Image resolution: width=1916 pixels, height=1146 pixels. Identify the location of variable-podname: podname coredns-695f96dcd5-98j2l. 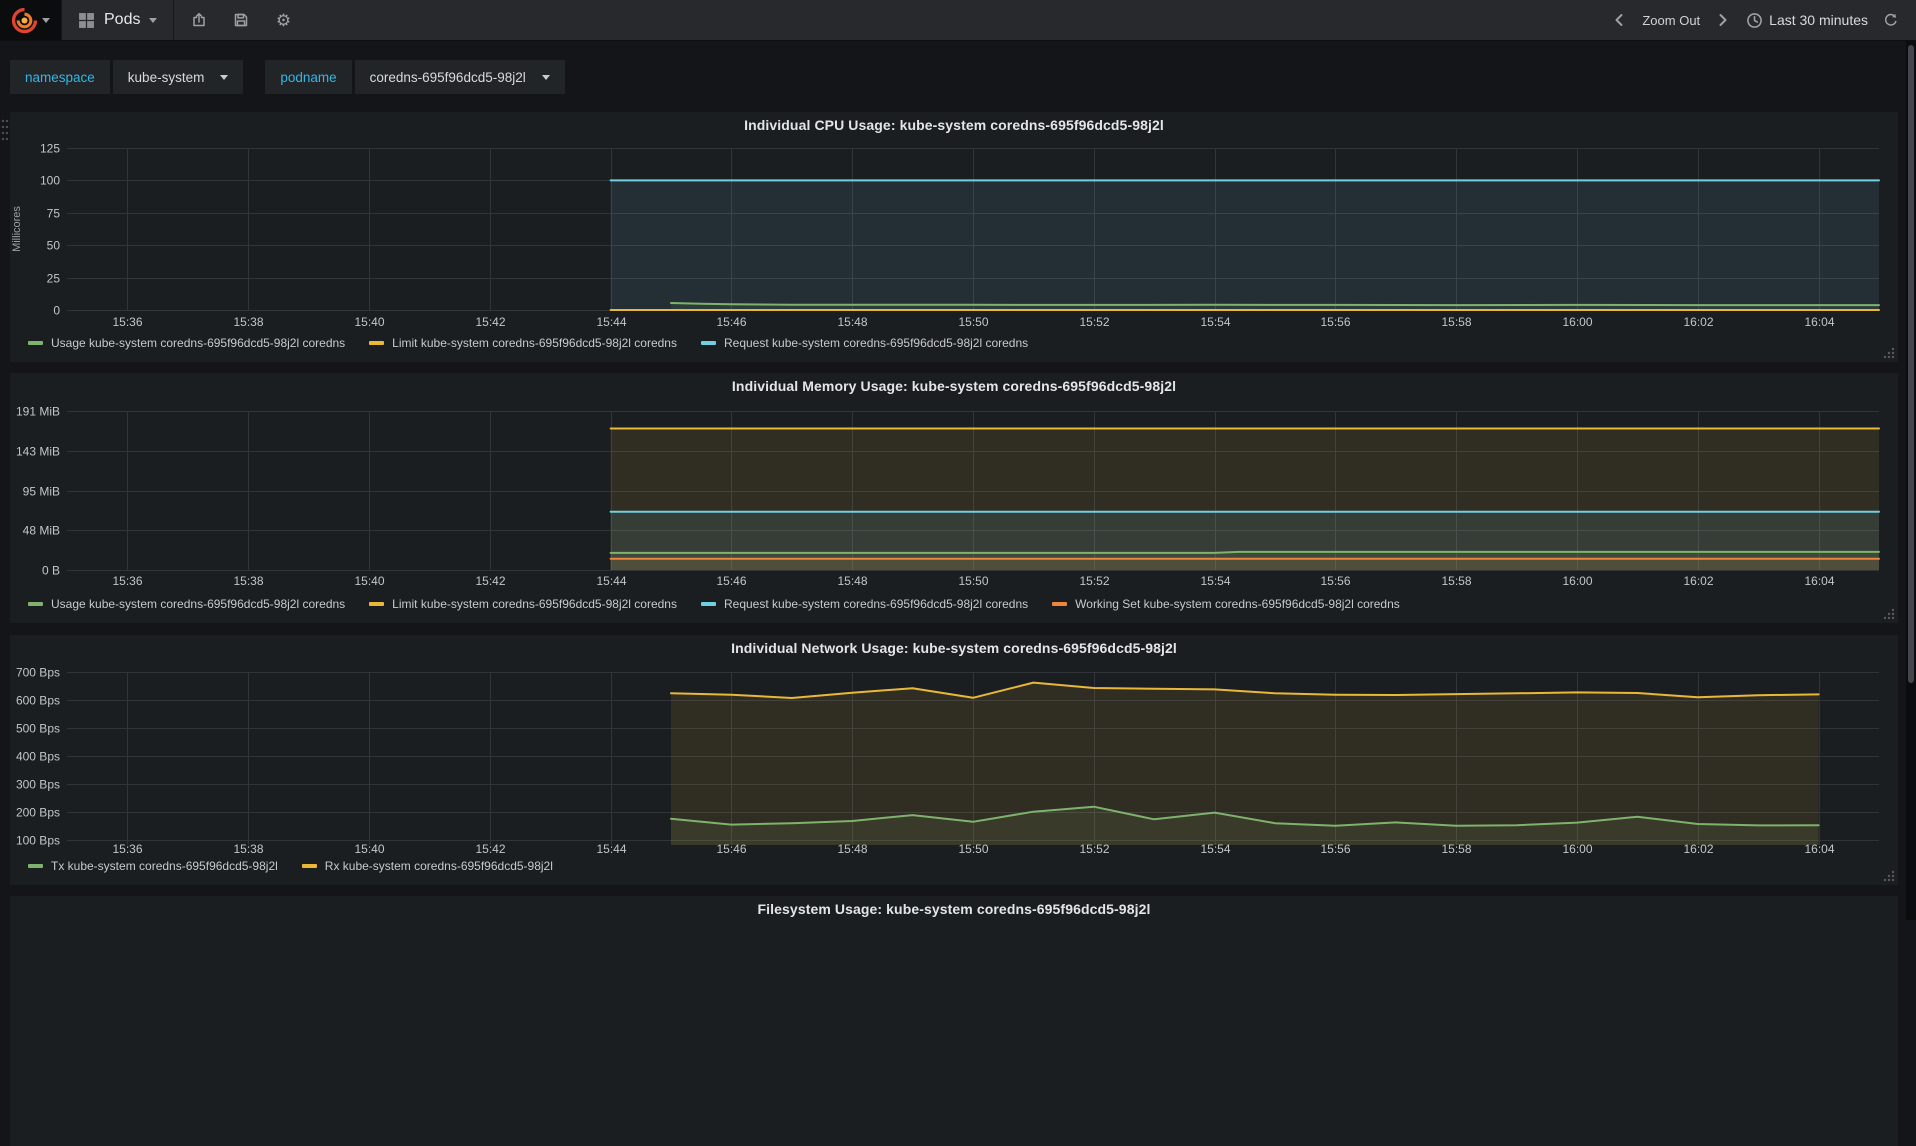
(415, 77).